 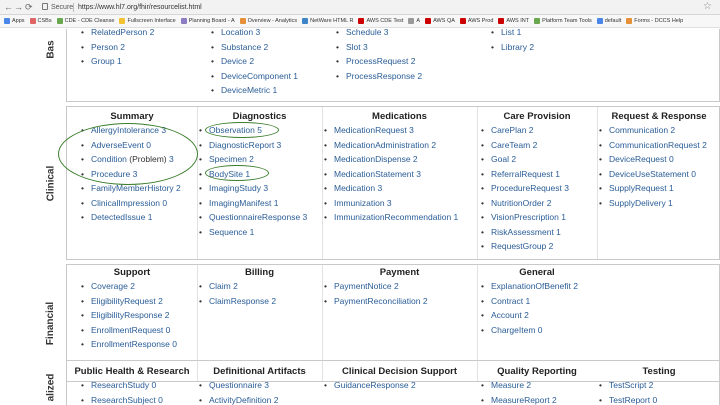 What do you see at coordinates (125, 130) in the screenshot?
I see `resource-link-allergyintolerance: AllergyIntolerance` at bounding box center [125, 130].